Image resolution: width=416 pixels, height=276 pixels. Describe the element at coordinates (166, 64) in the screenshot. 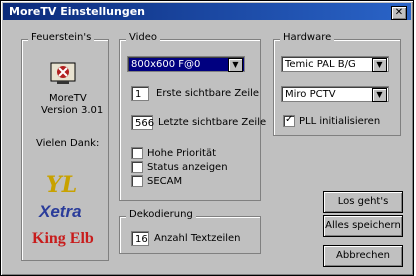

I see `resolution-value: 800x600 F@0` at that location.